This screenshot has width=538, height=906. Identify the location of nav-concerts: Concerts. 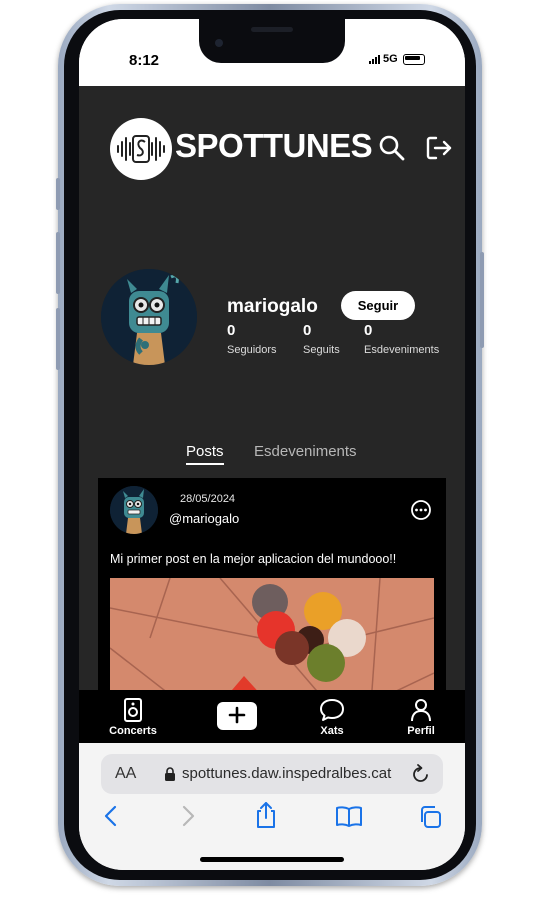
(133, 717).